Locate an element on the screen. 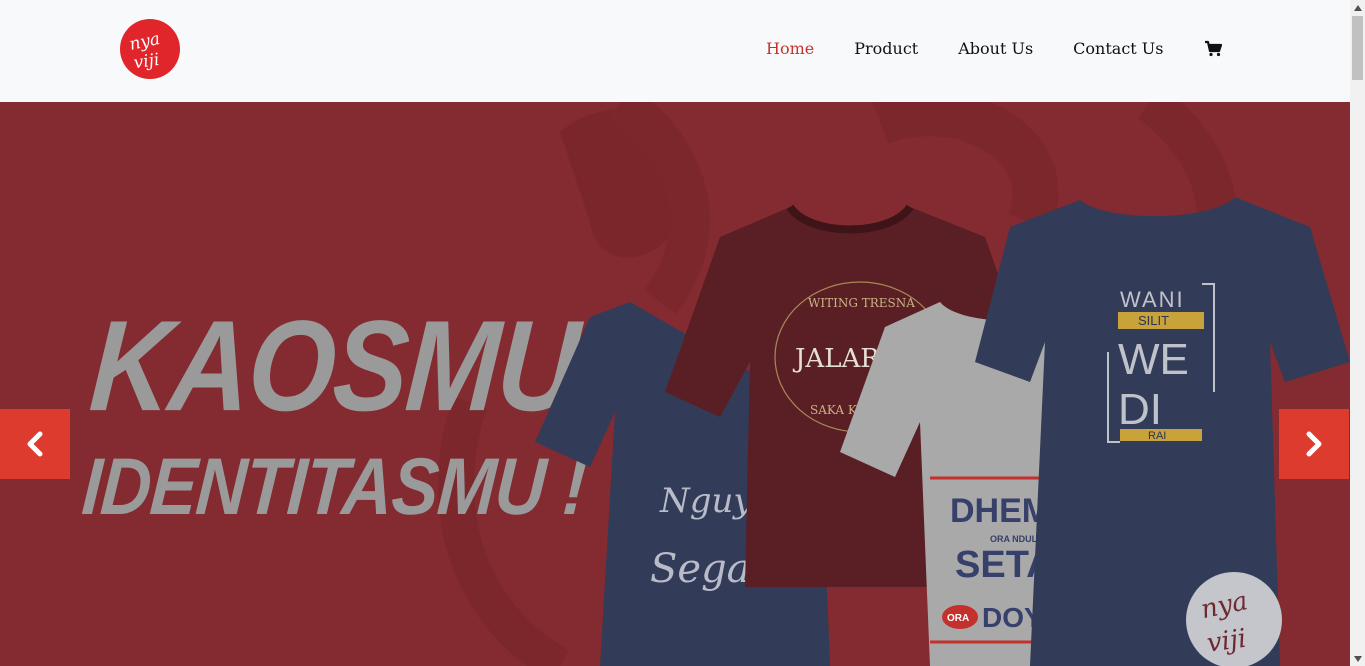  scrollbar-thumb is located at coordinates (1357, 48).